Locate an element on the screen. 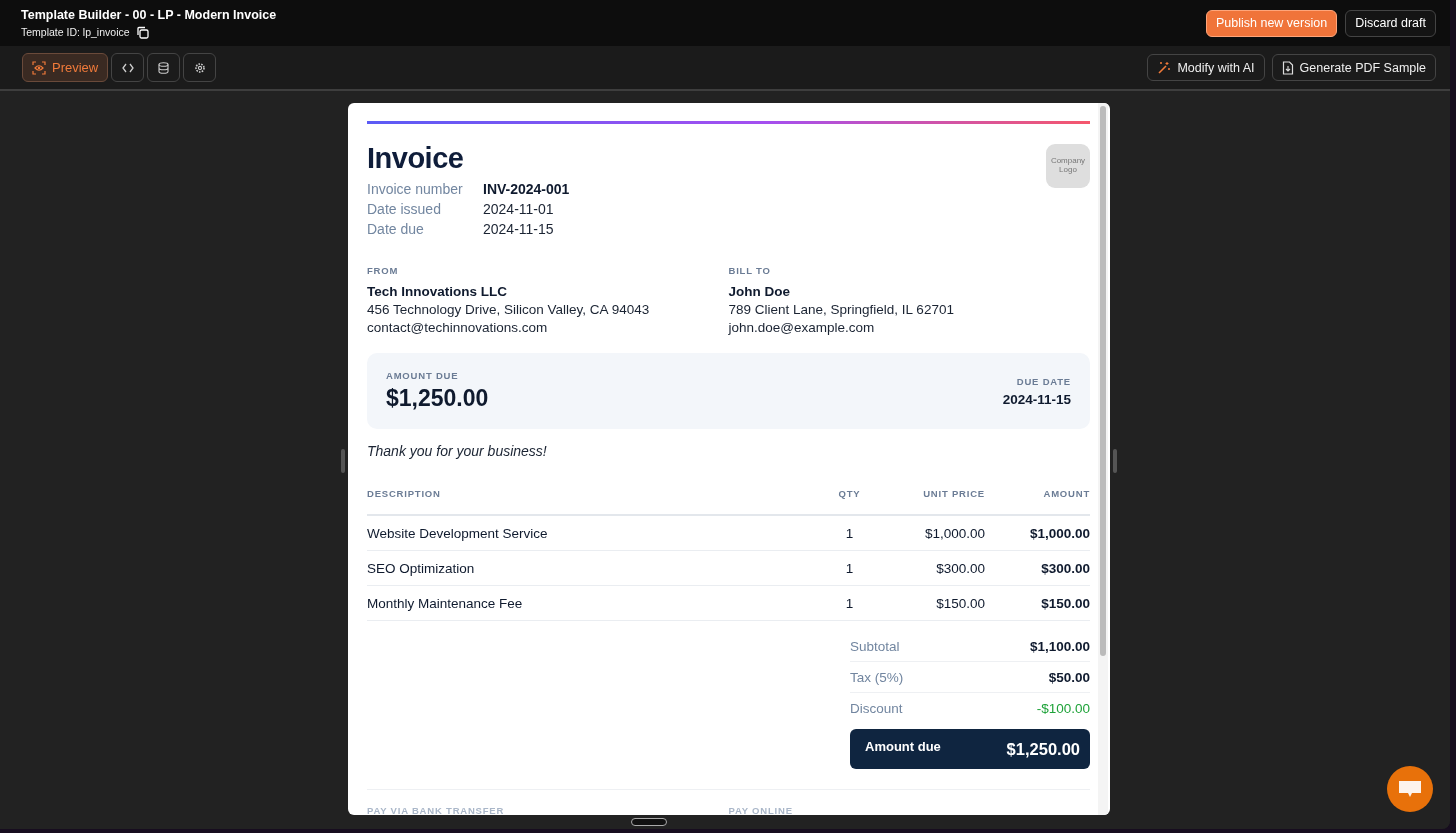  payment-heading: PAY ONLINE is located at coordinates (761, 810).